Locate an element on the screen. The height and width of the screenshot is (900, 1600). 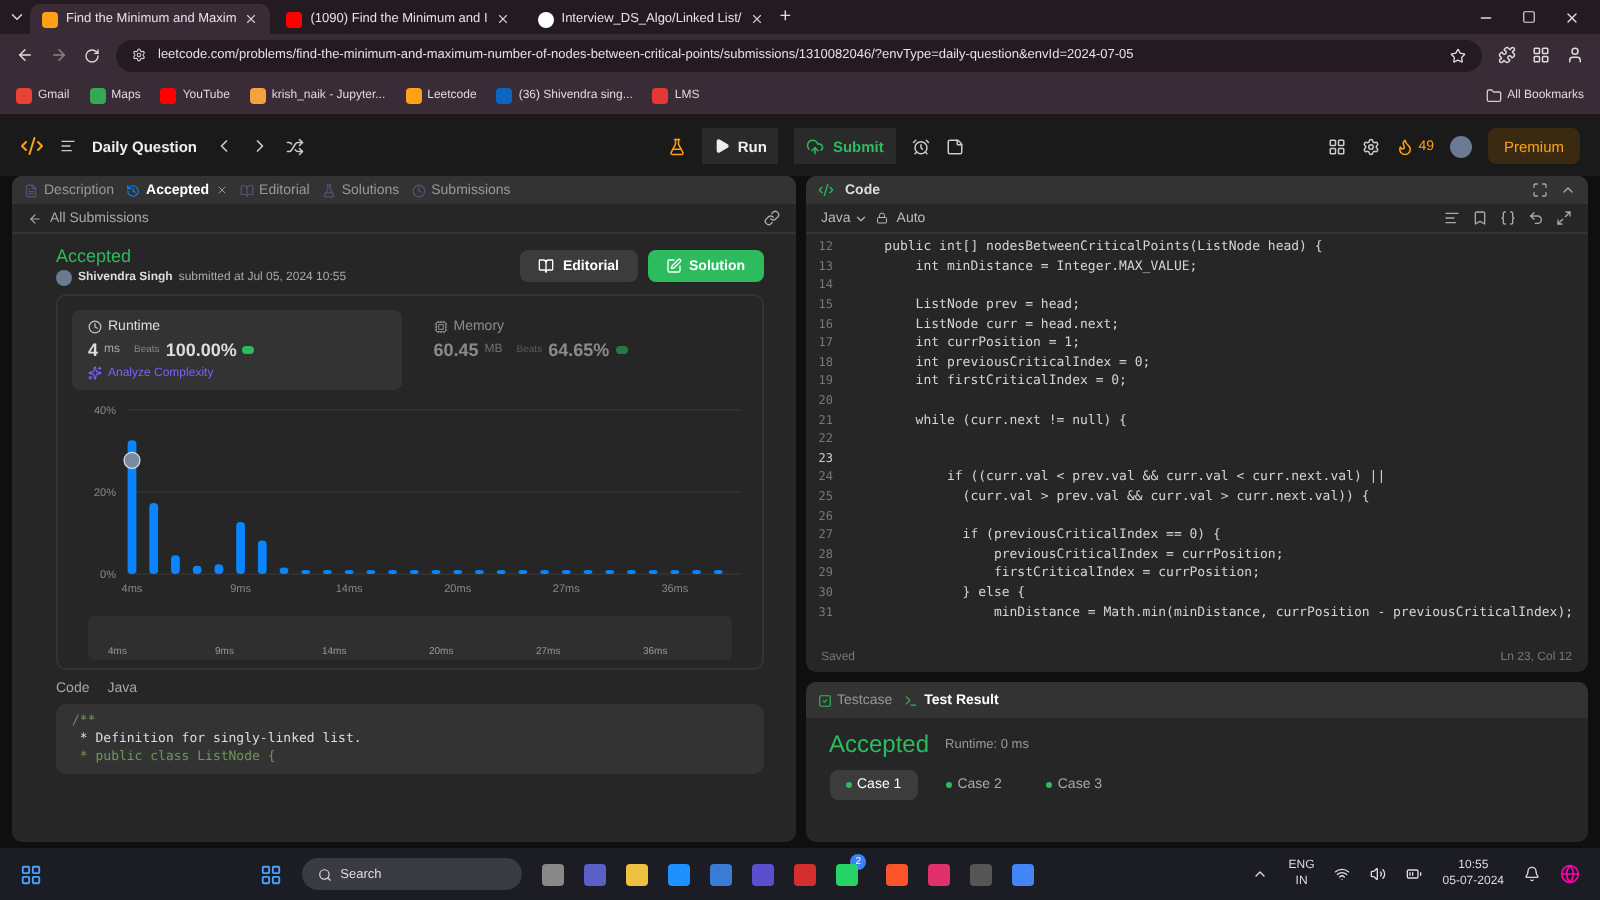
flame-icon is located at coordinates (1405, 146).